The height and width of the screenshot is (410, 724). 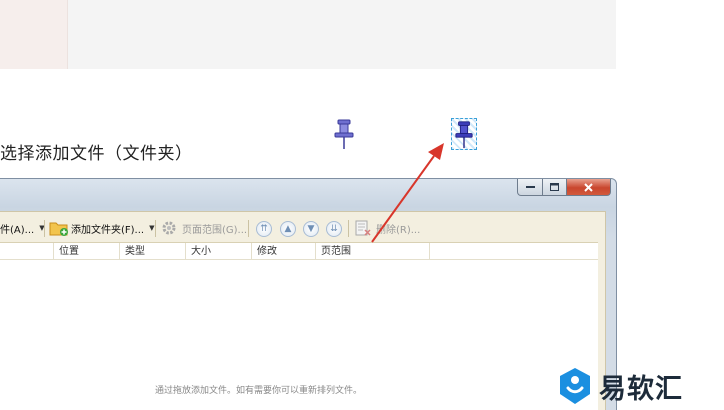 I want to click on arrow-last-icon: ⇊, so click(x=334, y=228).